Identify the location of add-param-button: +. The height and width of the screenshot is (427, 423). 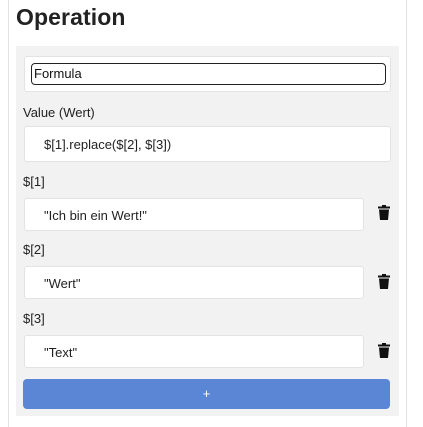
(206, 394).